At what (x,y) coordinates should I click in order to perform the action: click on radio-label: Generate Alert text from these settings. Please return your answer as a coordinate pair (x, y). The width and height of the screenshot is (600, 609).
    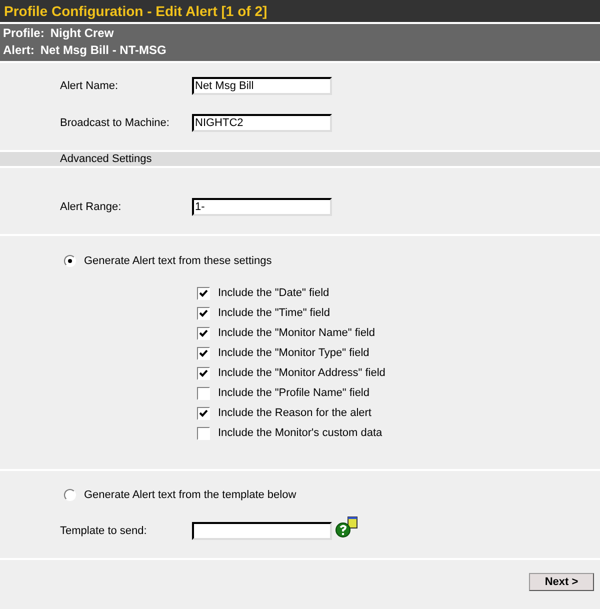
    Looking at the image, I should click on (178, 261).